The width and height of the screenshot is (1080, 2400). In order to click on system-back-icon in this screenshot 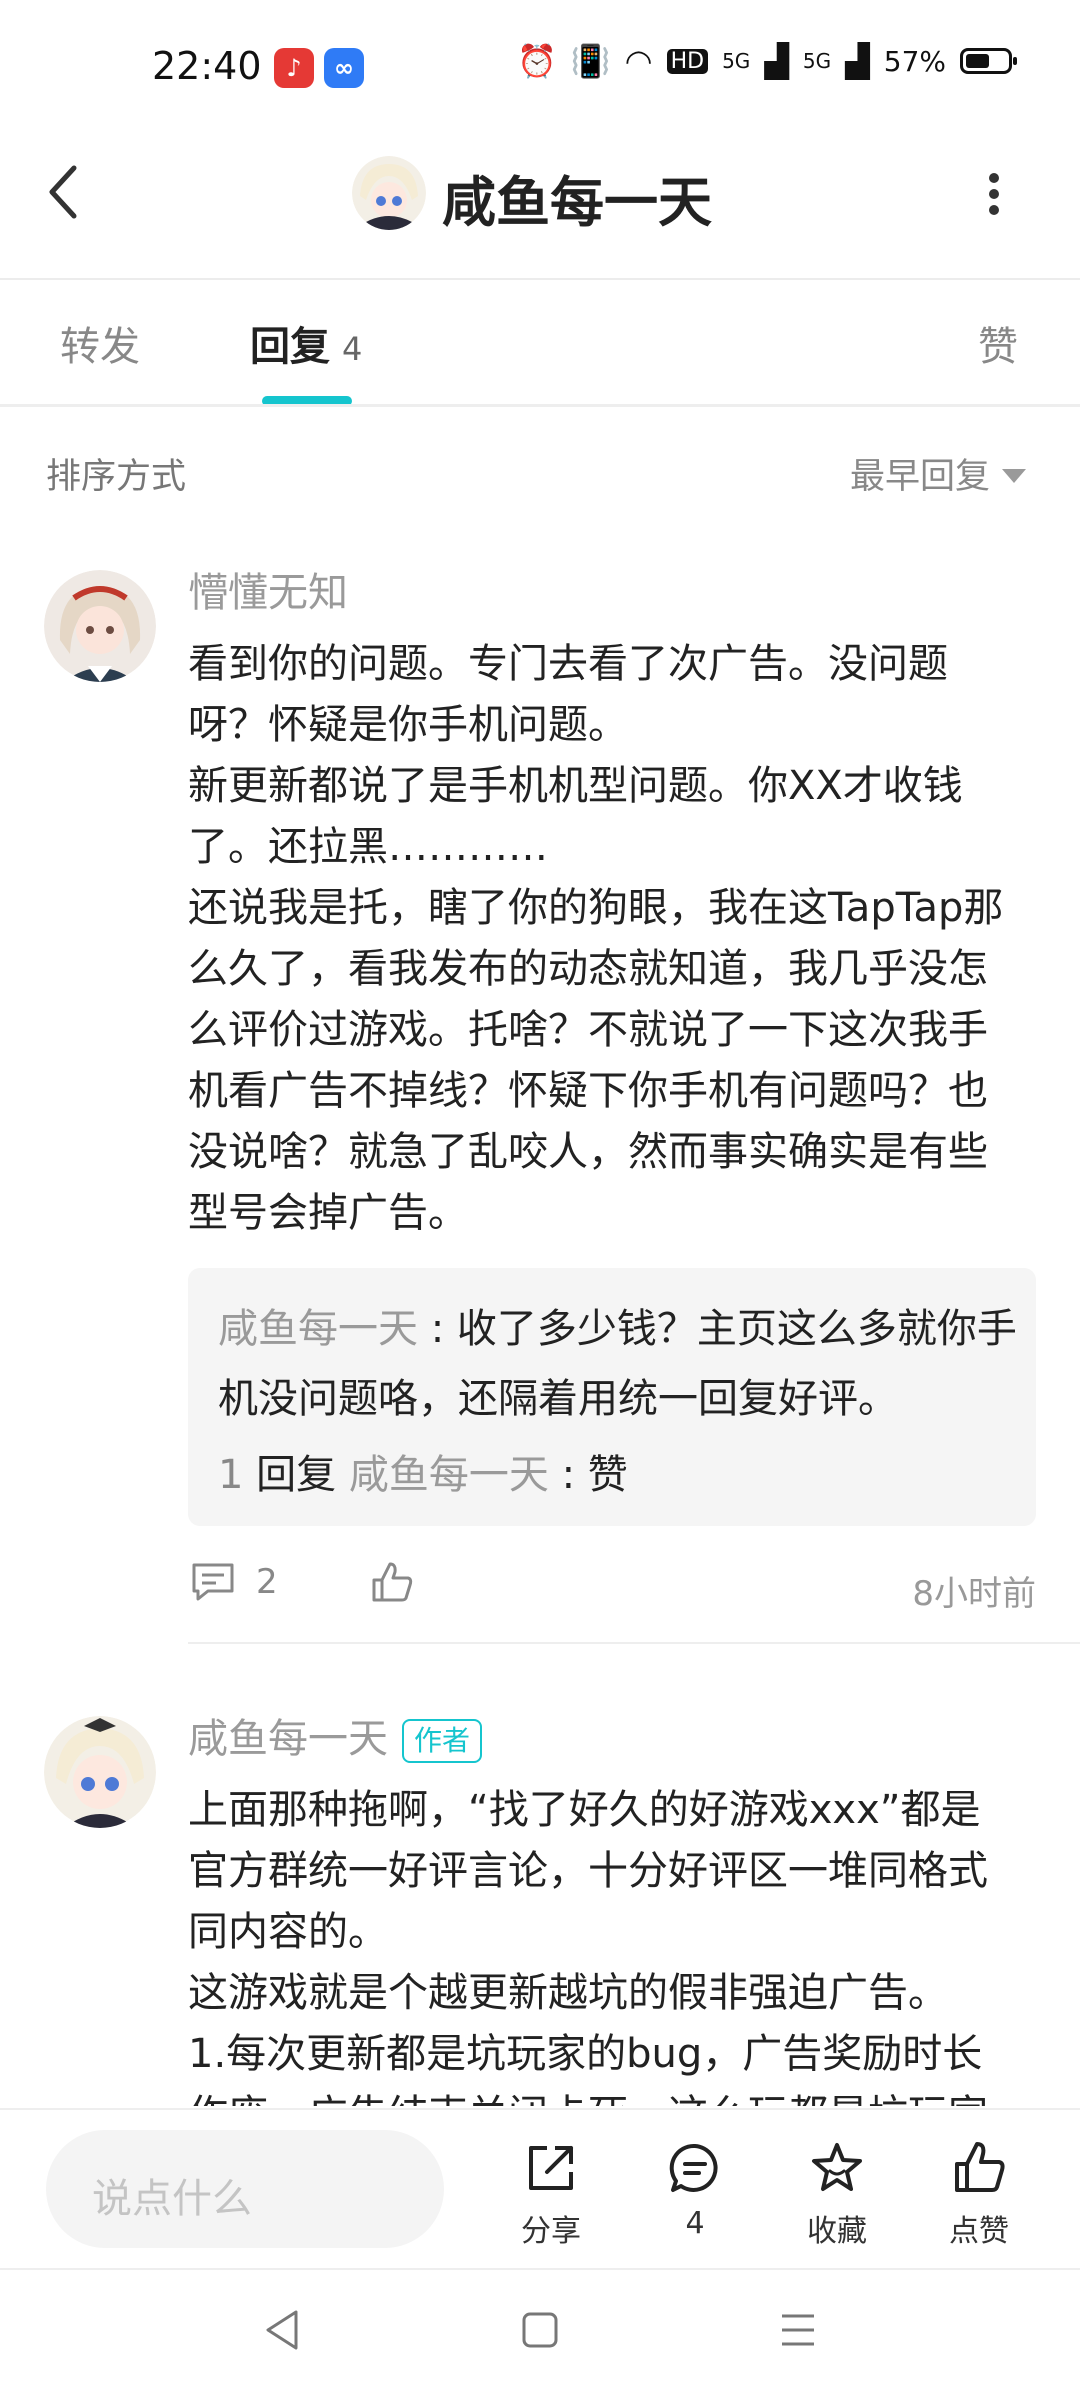, I will do `click(282, 2330)`.